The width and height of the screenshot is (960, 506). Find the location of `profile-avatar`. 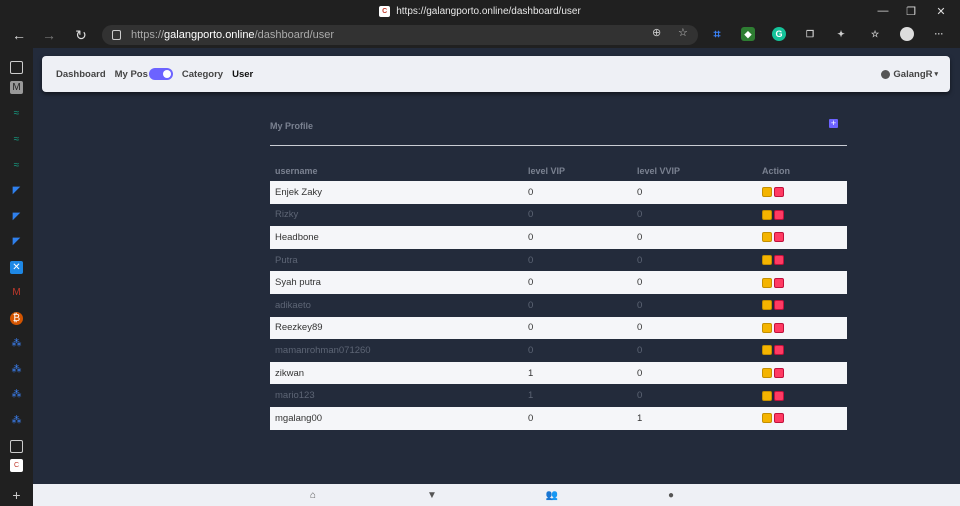

profile-avatar is located at coordinates (907, 34).